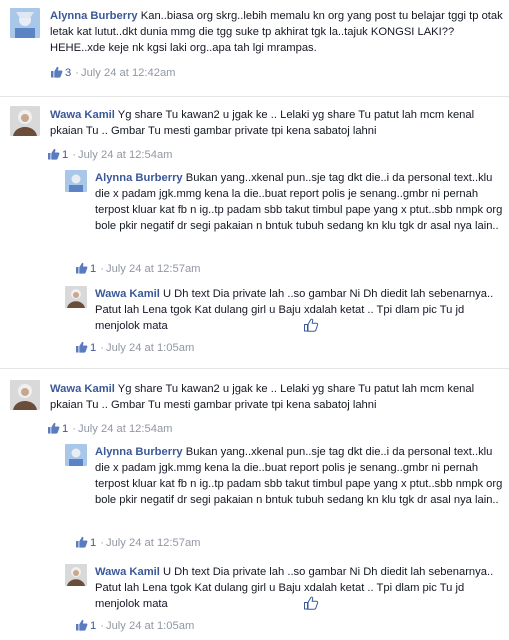 The image size is (509, 640). I want to click on comment-author: Alynna Burberry, so click(94, 16).